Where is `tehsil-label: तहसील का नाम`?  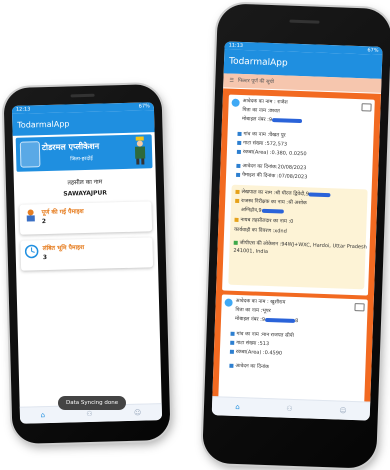
tehsil-label: तहसील का नाम is located at coordinates (85, 182).